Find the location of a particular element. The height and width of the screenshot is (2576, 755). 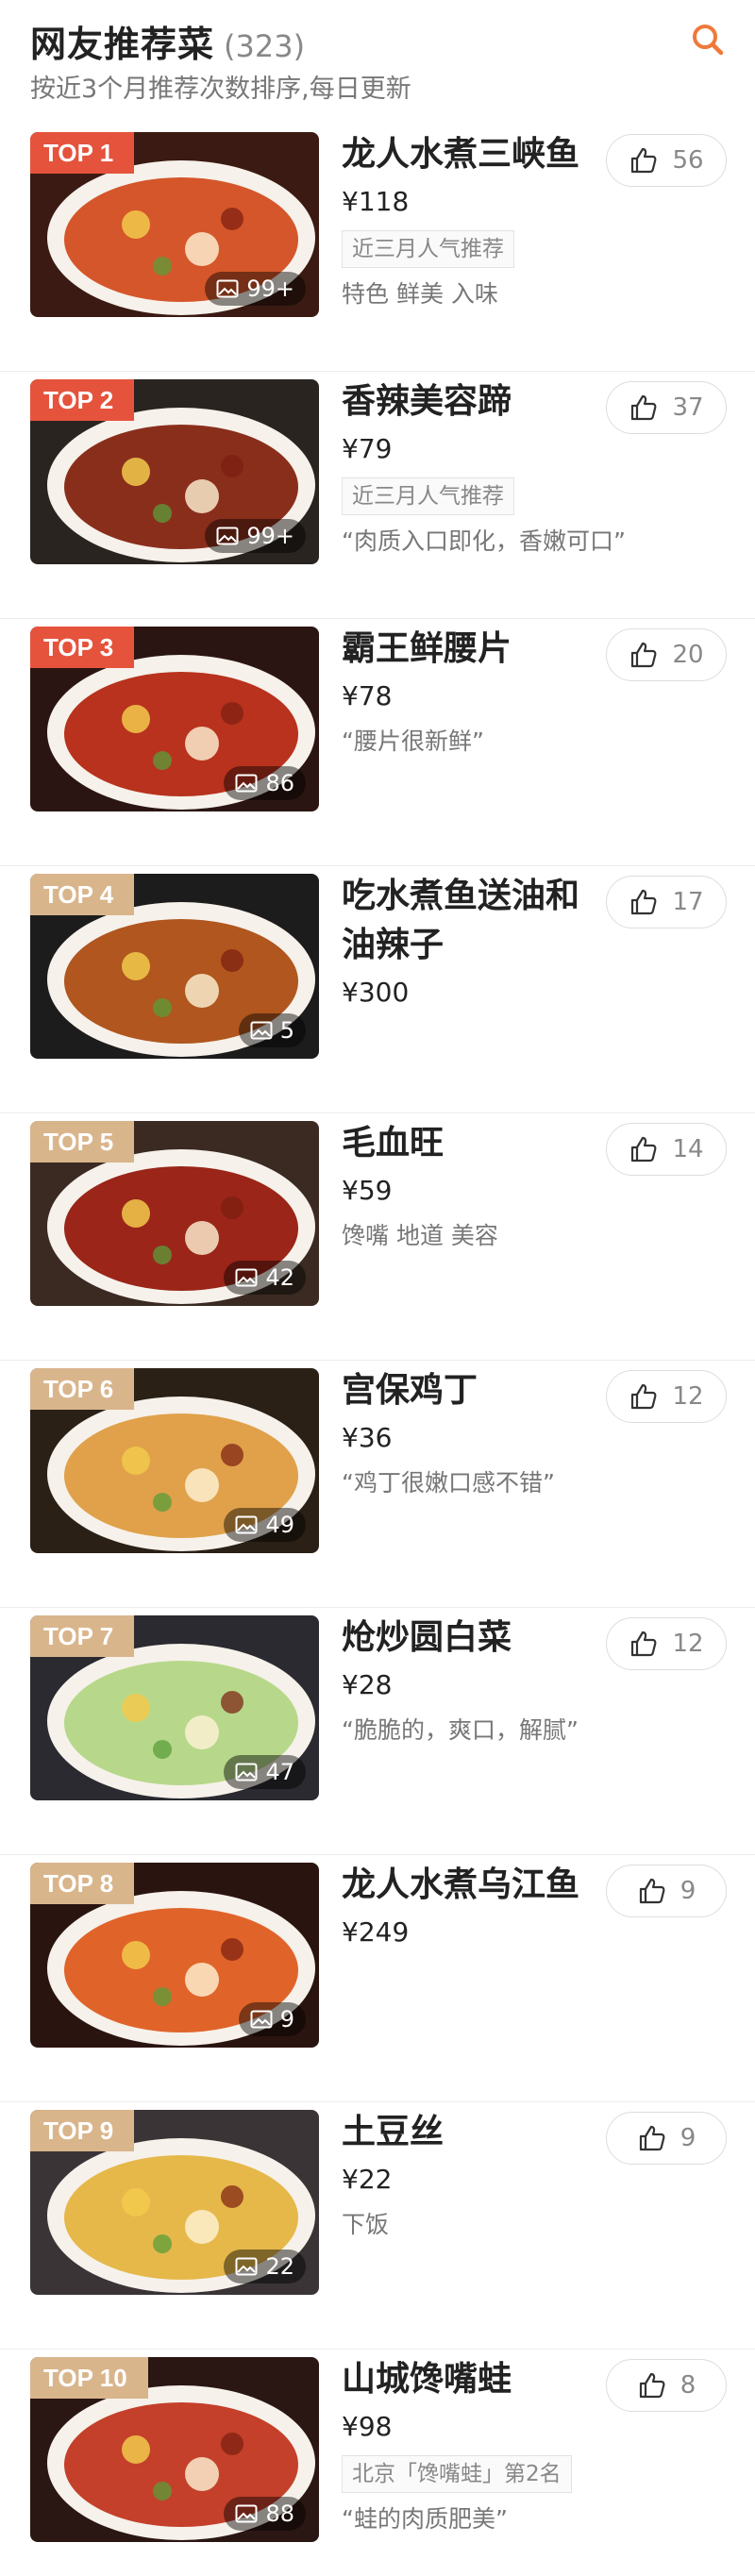

dish-info: 土豆丝 ¥22 下饭 is located at coordinates (469, 2176).